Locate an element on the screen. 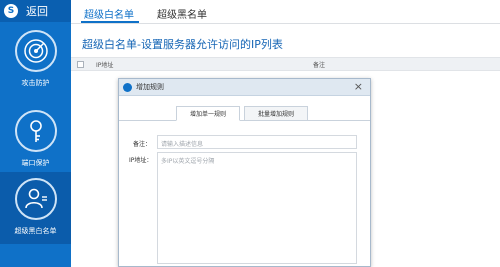  key-icon is located at coordinates (35, 131).